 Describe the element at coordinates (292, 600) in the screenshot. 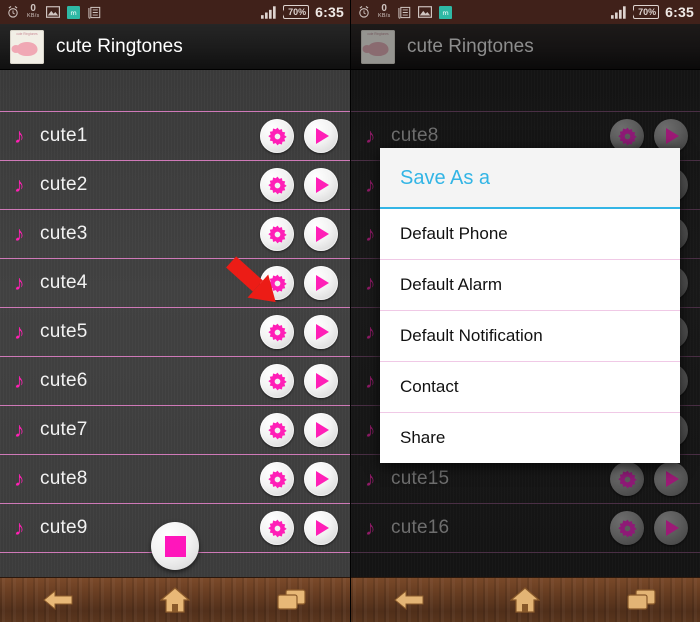

I see `recent-apps-icon` at that location.